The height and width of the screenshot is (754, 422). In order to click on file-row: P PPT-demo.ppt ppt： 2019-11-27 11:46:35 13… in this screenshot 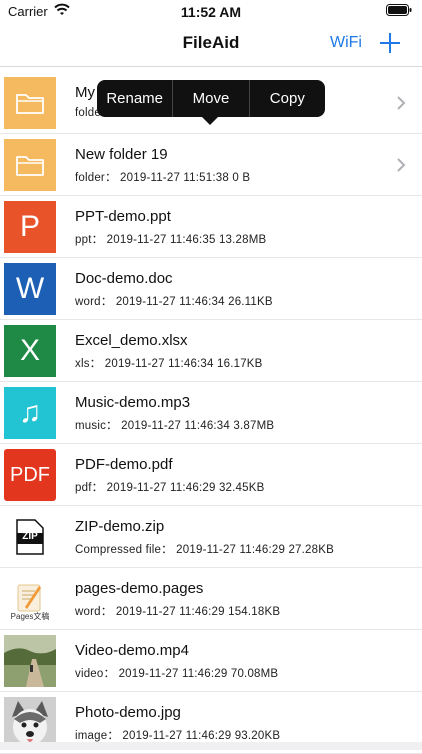, I will do `click(211, 227)`.